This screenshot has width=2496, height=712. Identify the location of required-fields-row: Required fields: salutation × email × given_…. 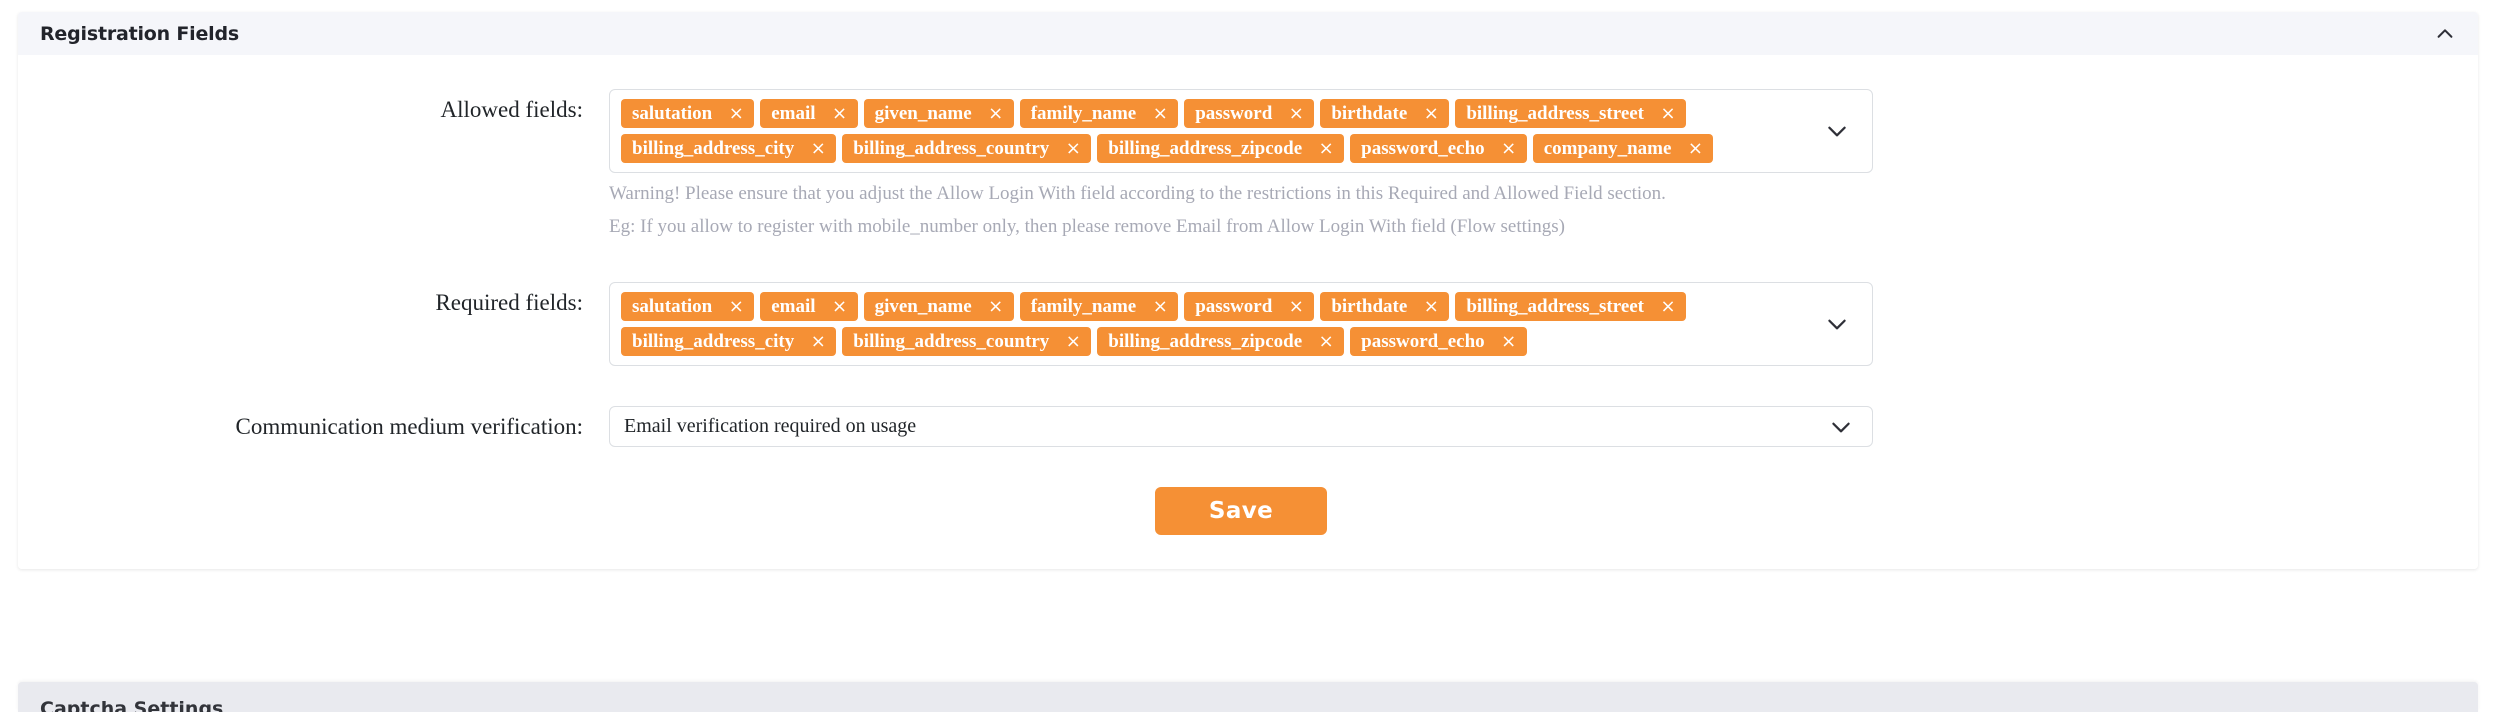
(1248, 324).